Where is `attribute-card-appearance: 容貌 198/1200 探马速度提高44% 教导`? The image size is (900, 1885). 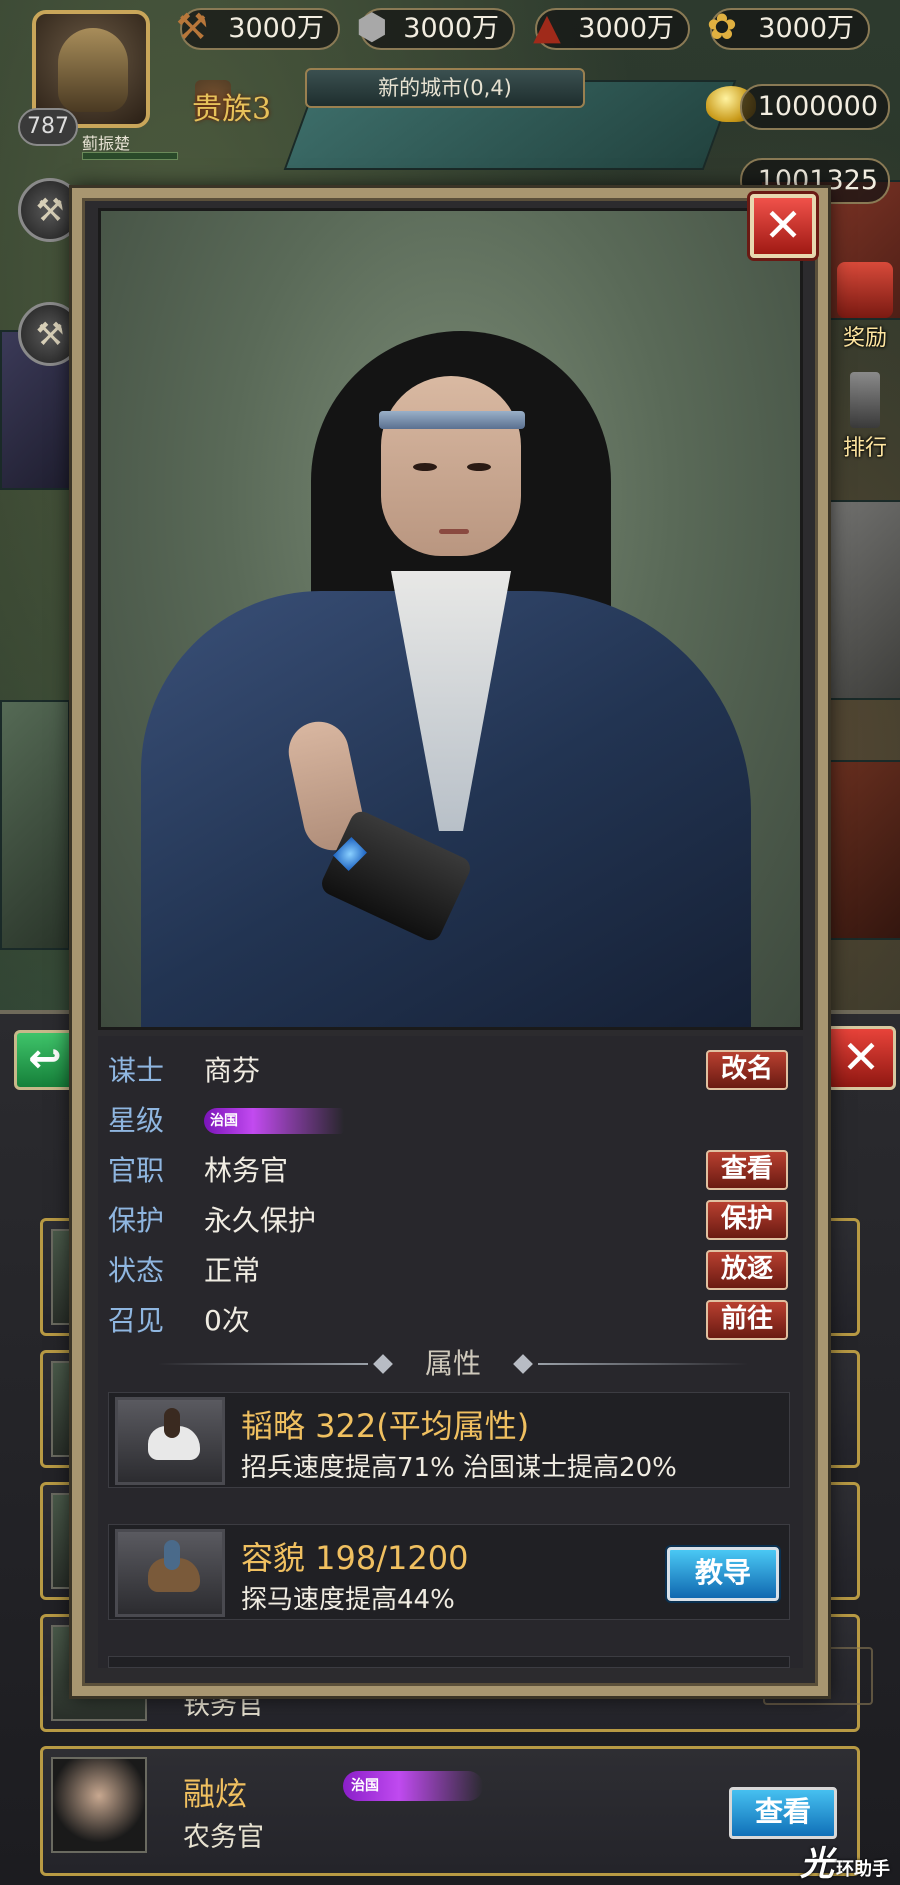 attribute-card-appearance: 容貌 198/1200 探马速度提高44% 教导 is located at coordinates (449, 1572).